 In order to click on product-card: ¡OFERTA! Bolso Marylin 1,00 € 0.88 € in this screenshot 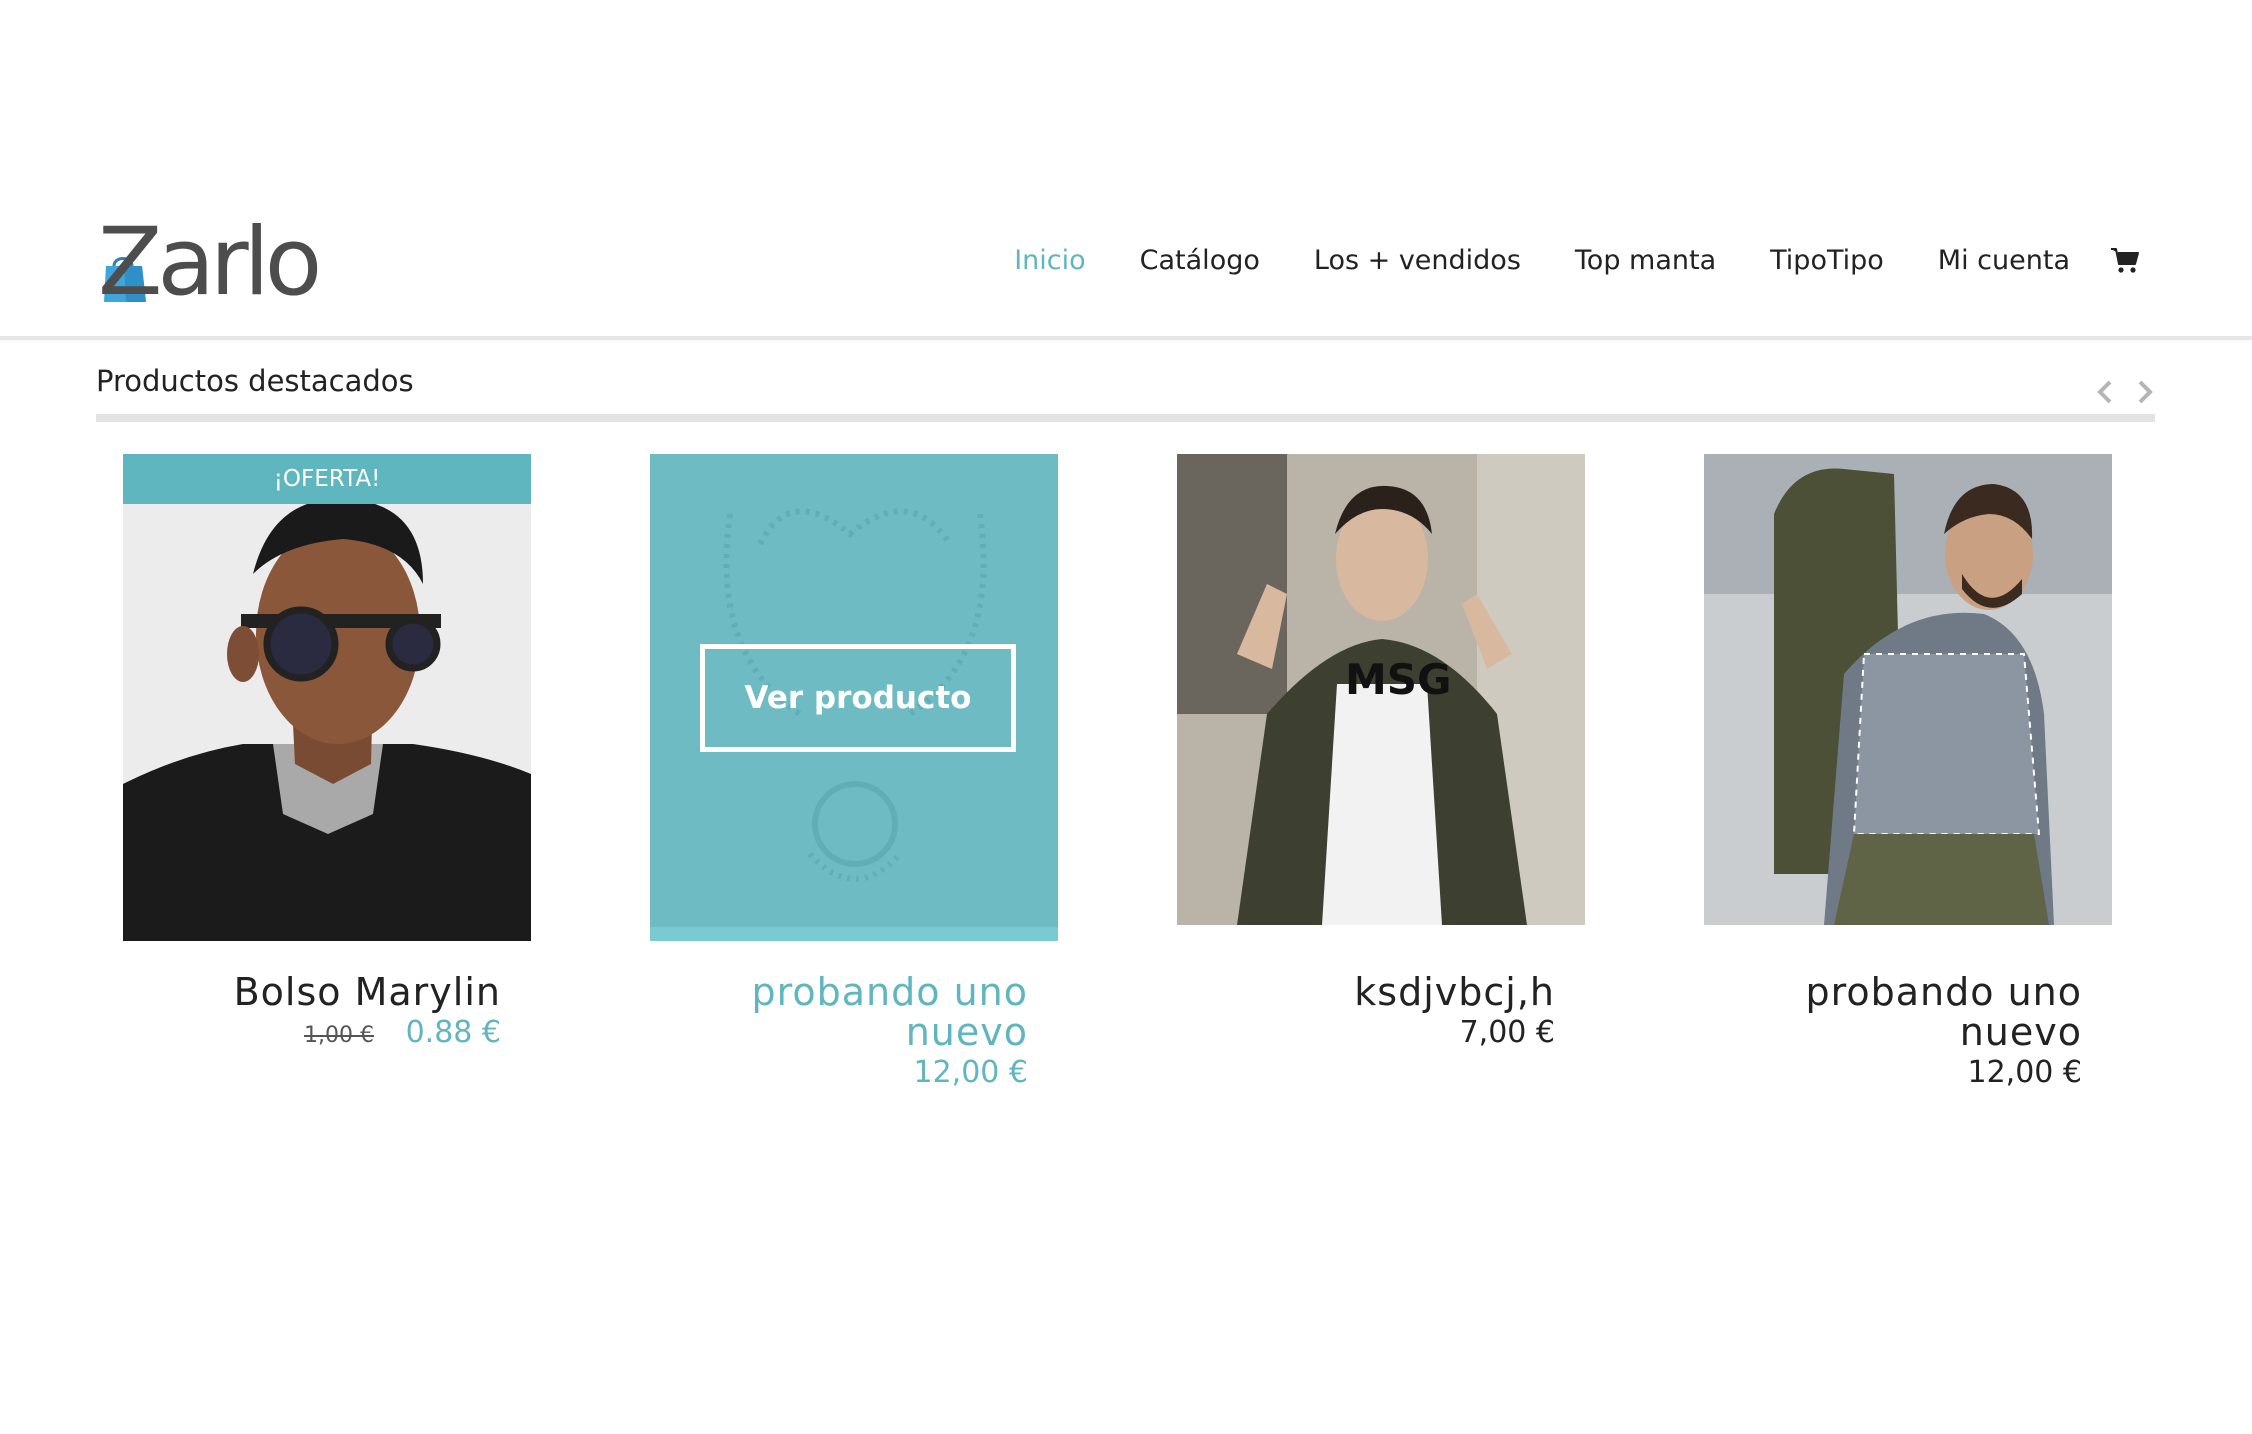, I will do `click(327, 752)`.